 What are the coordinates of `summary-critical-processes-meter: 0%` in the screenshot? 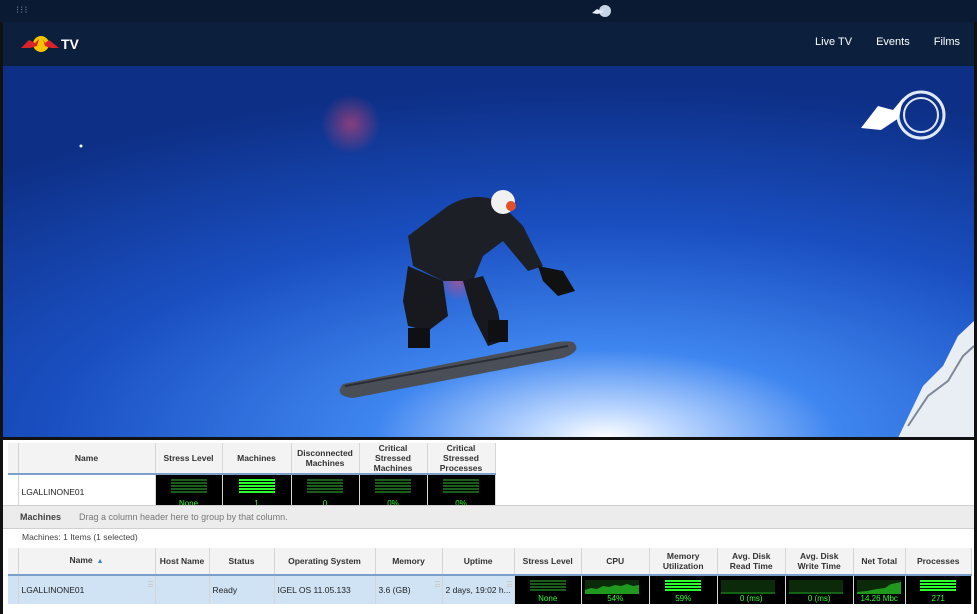 It's located at (461, 491).